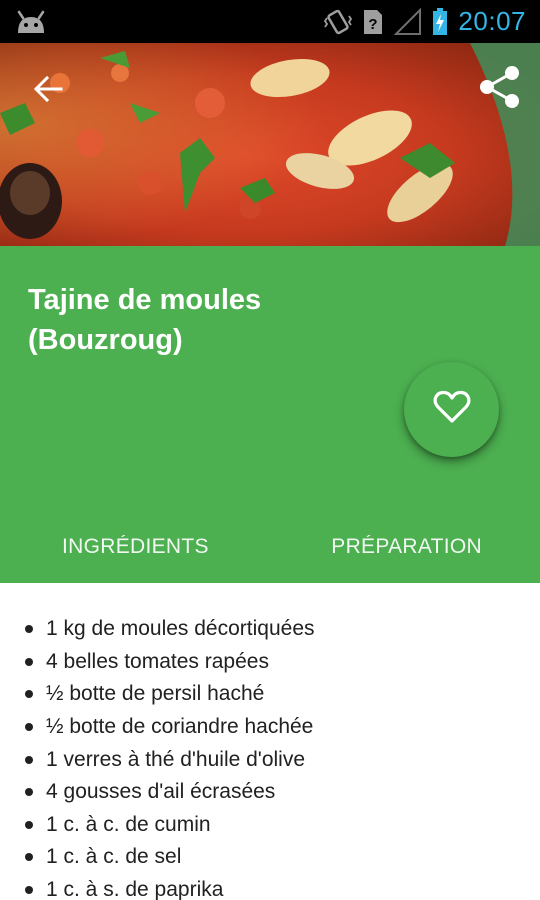 The height and width of the screenshot is (900, 540). I want to click on status-left, so click(31, 22).